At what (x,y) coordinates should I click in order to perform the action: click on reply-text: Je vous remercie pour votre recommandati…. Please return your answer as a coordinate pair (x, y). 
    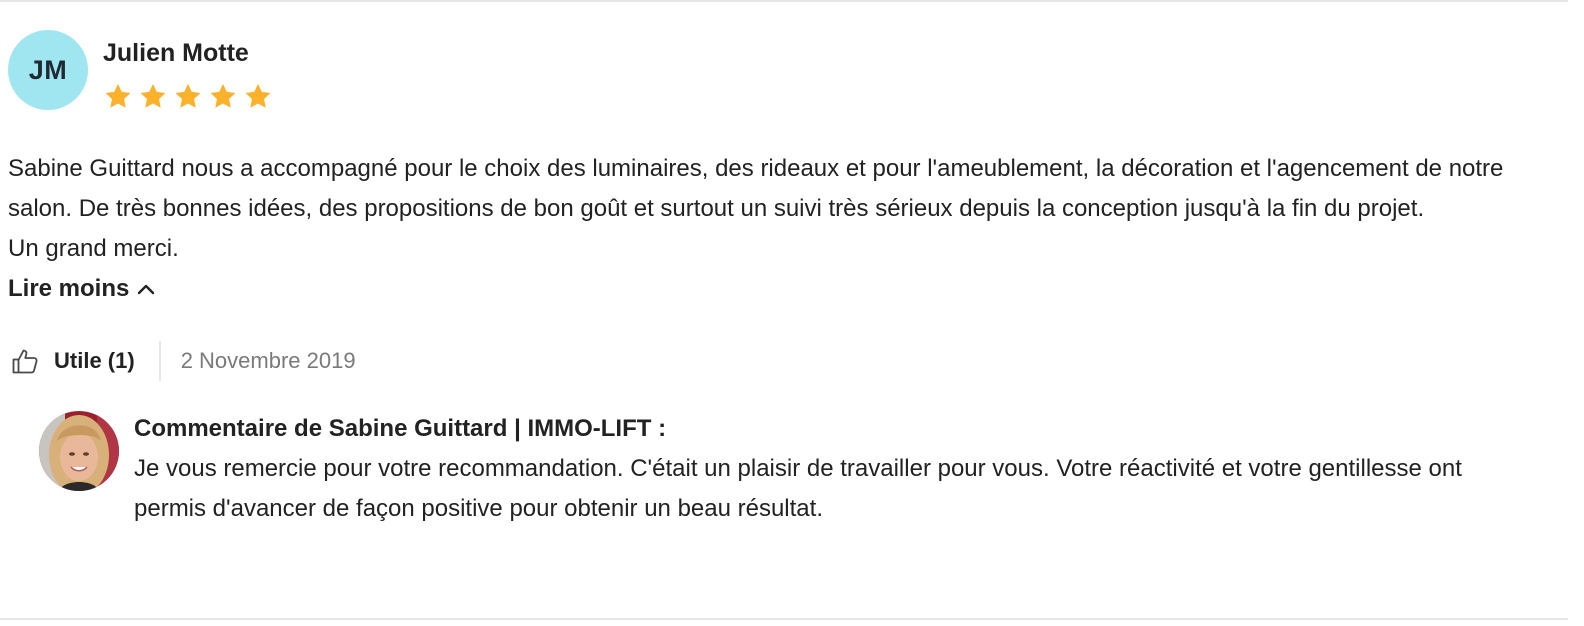
    Looking at the image, I should click on (798, 488).